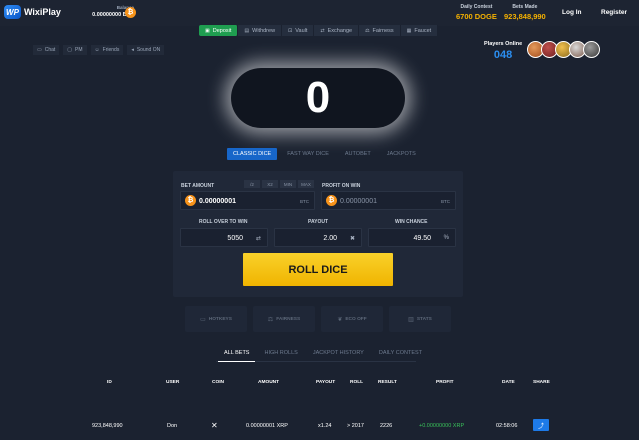 This screenshot has width=639, height=440. I want to click on deposit-icon: ▣, so click(207, 30).